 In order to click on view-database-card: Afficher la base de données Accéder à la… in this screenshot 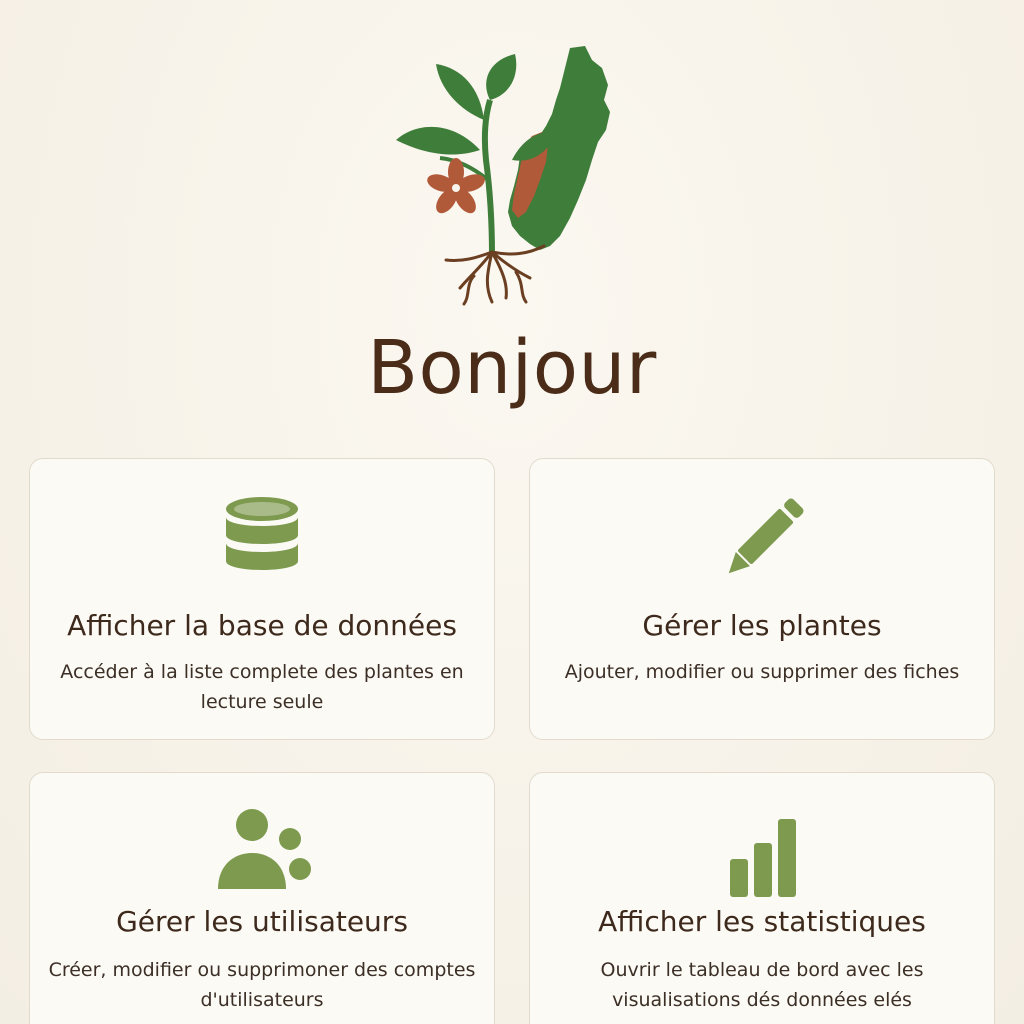, I will do `click(262, 599)`.